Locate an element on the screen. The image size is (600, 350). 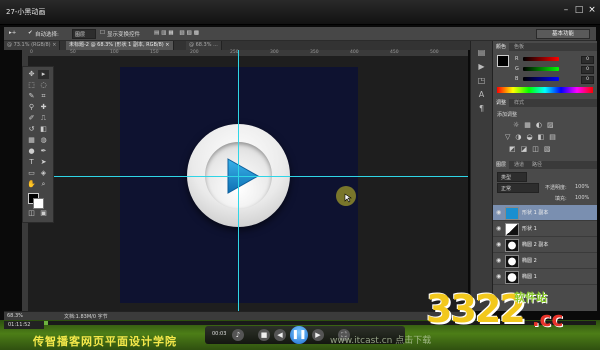
lasso-tool-icon: ◌ is located at coordinates (43, 85).